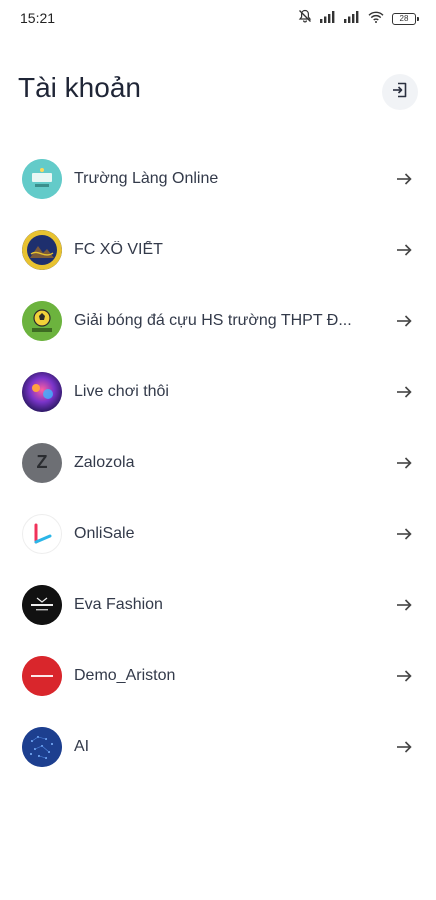 Image resolution: width=436 pixels, height=900 pixels. I want to click on status-time: 15:21, so click(38, 18).